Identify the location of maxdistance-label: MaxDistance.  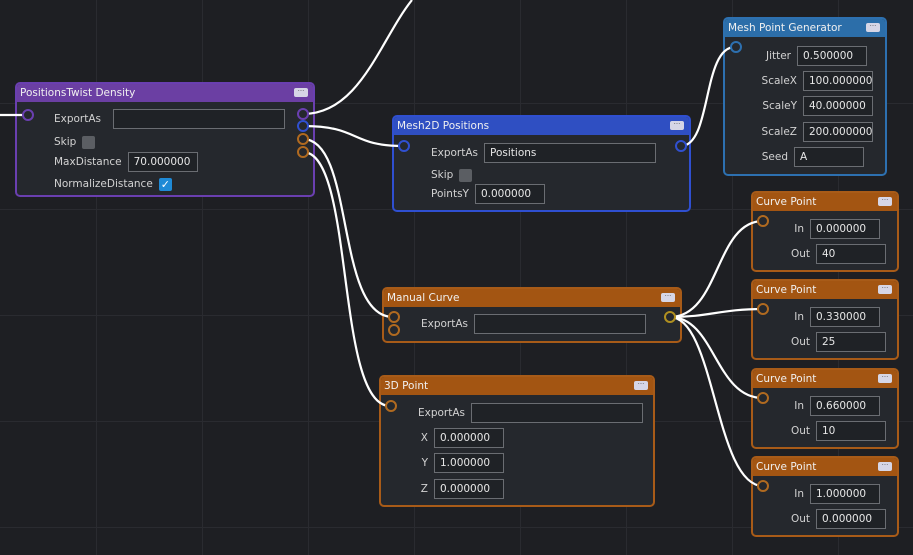
(88, 162).